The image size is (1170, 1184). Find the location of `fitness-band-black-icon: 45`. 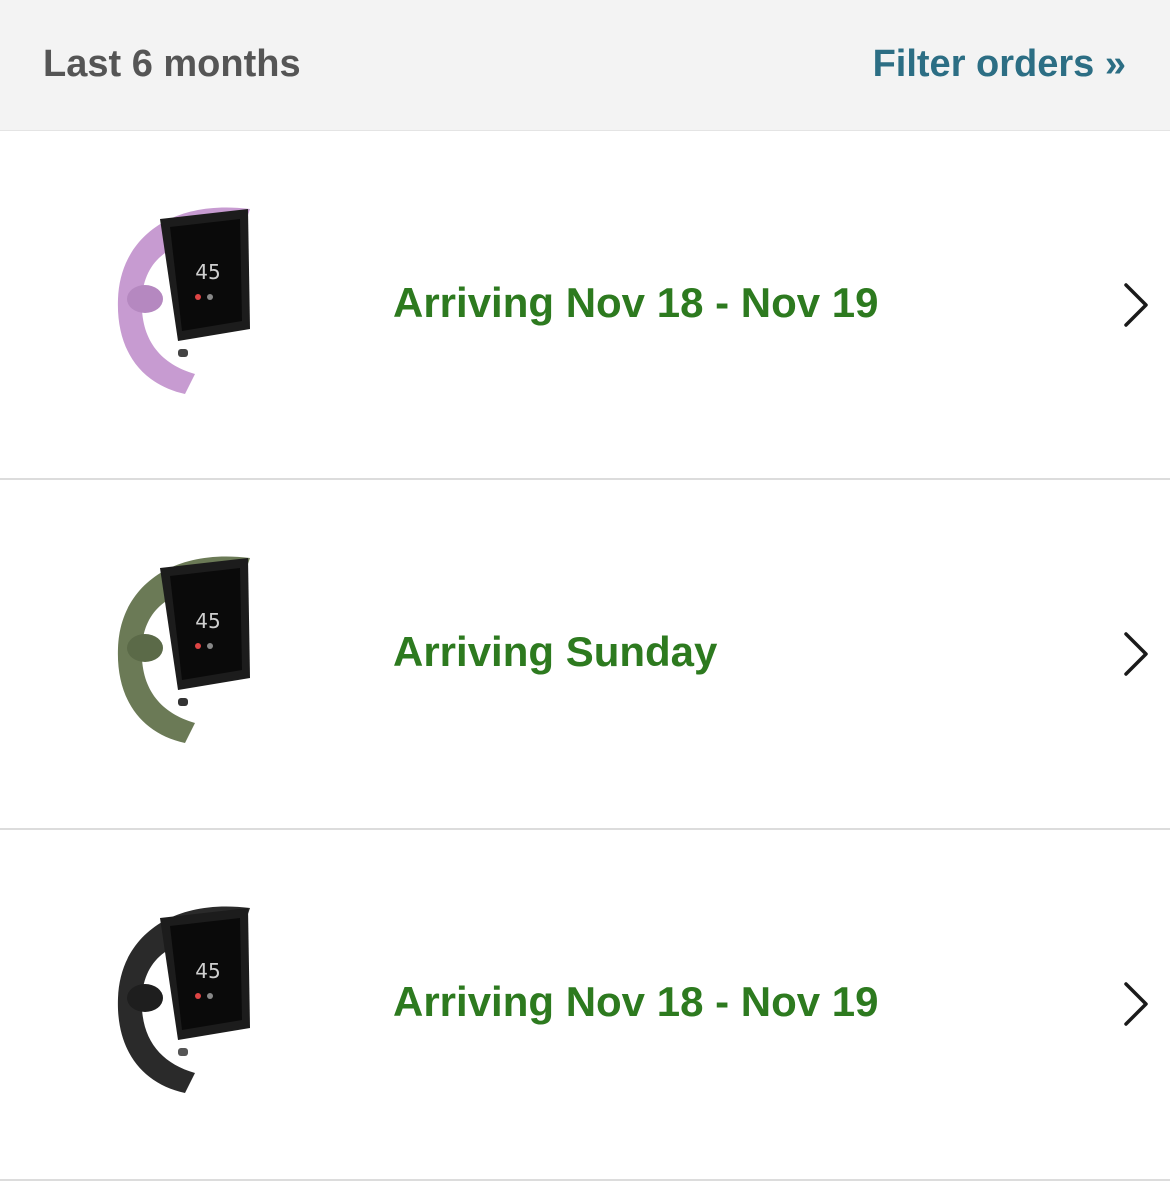

fitness-band-black-icon: 45 is located at coordinates (183, 999).